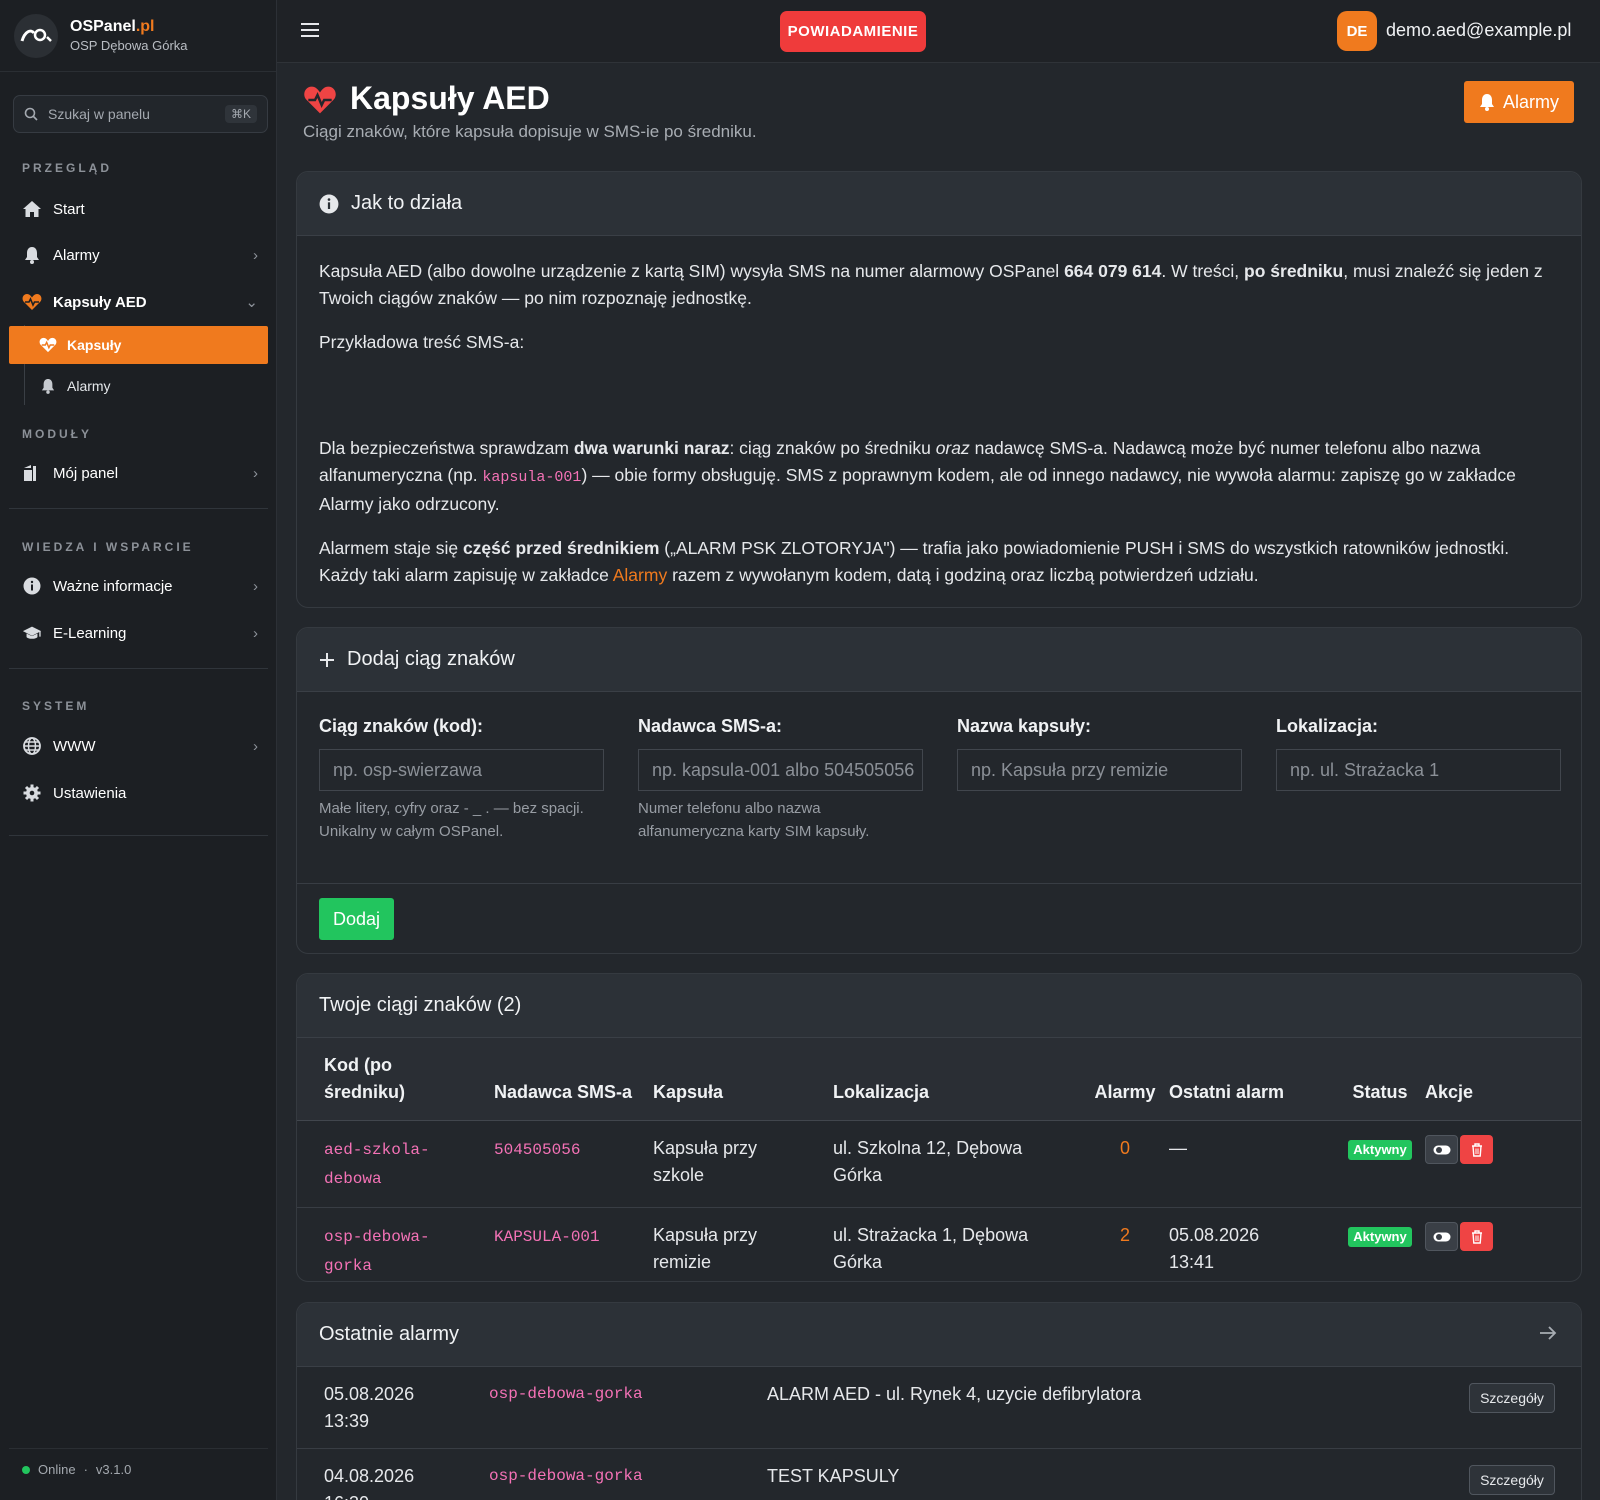 This screenshot has height=1500, width=1600. What do you see at coordinates (57, 1469) in the screenshot?
I see `status-text: Online` at bounding box center [57, 1469].